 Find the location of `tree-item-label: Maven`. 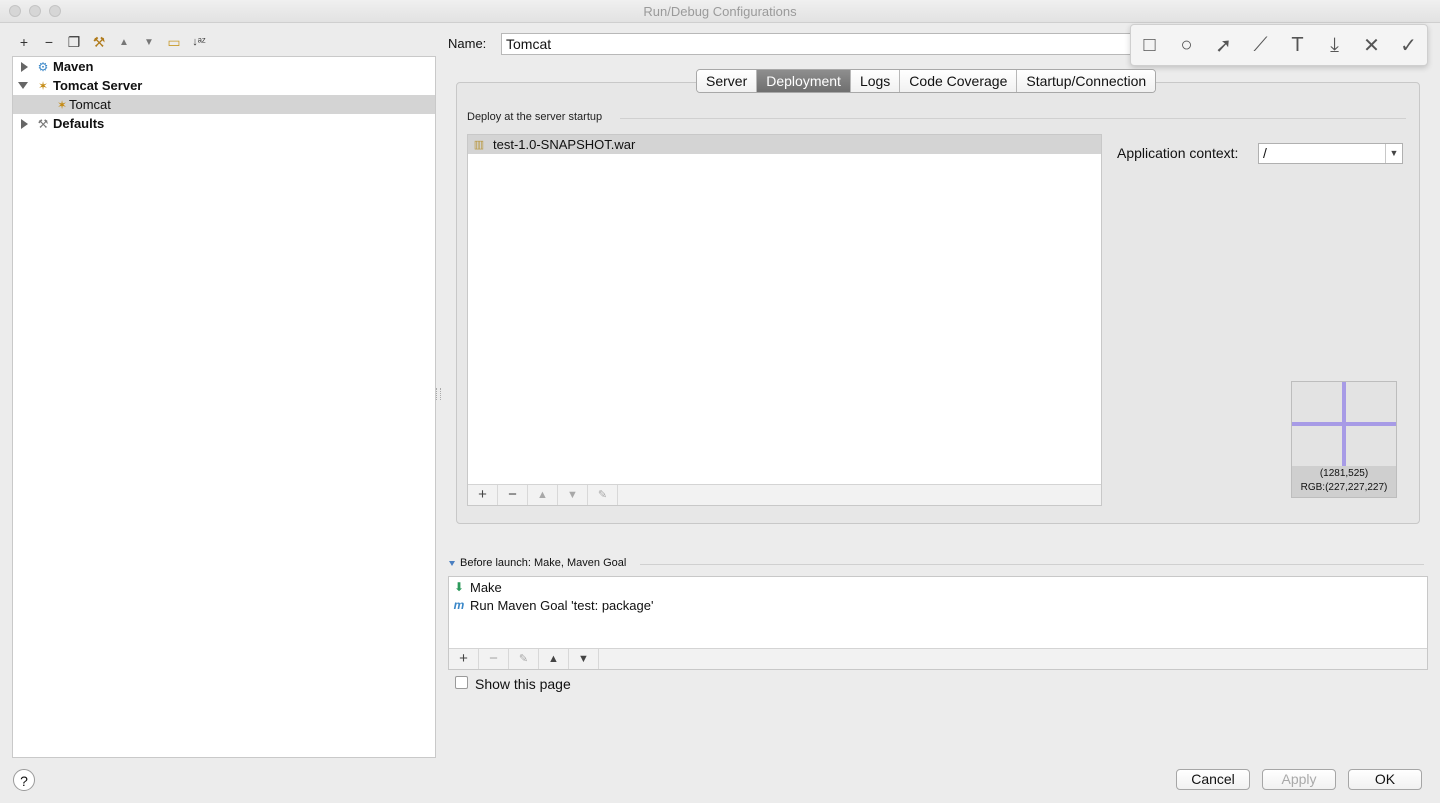

tree-item-label: Maven is located at coordinates (73, 66).